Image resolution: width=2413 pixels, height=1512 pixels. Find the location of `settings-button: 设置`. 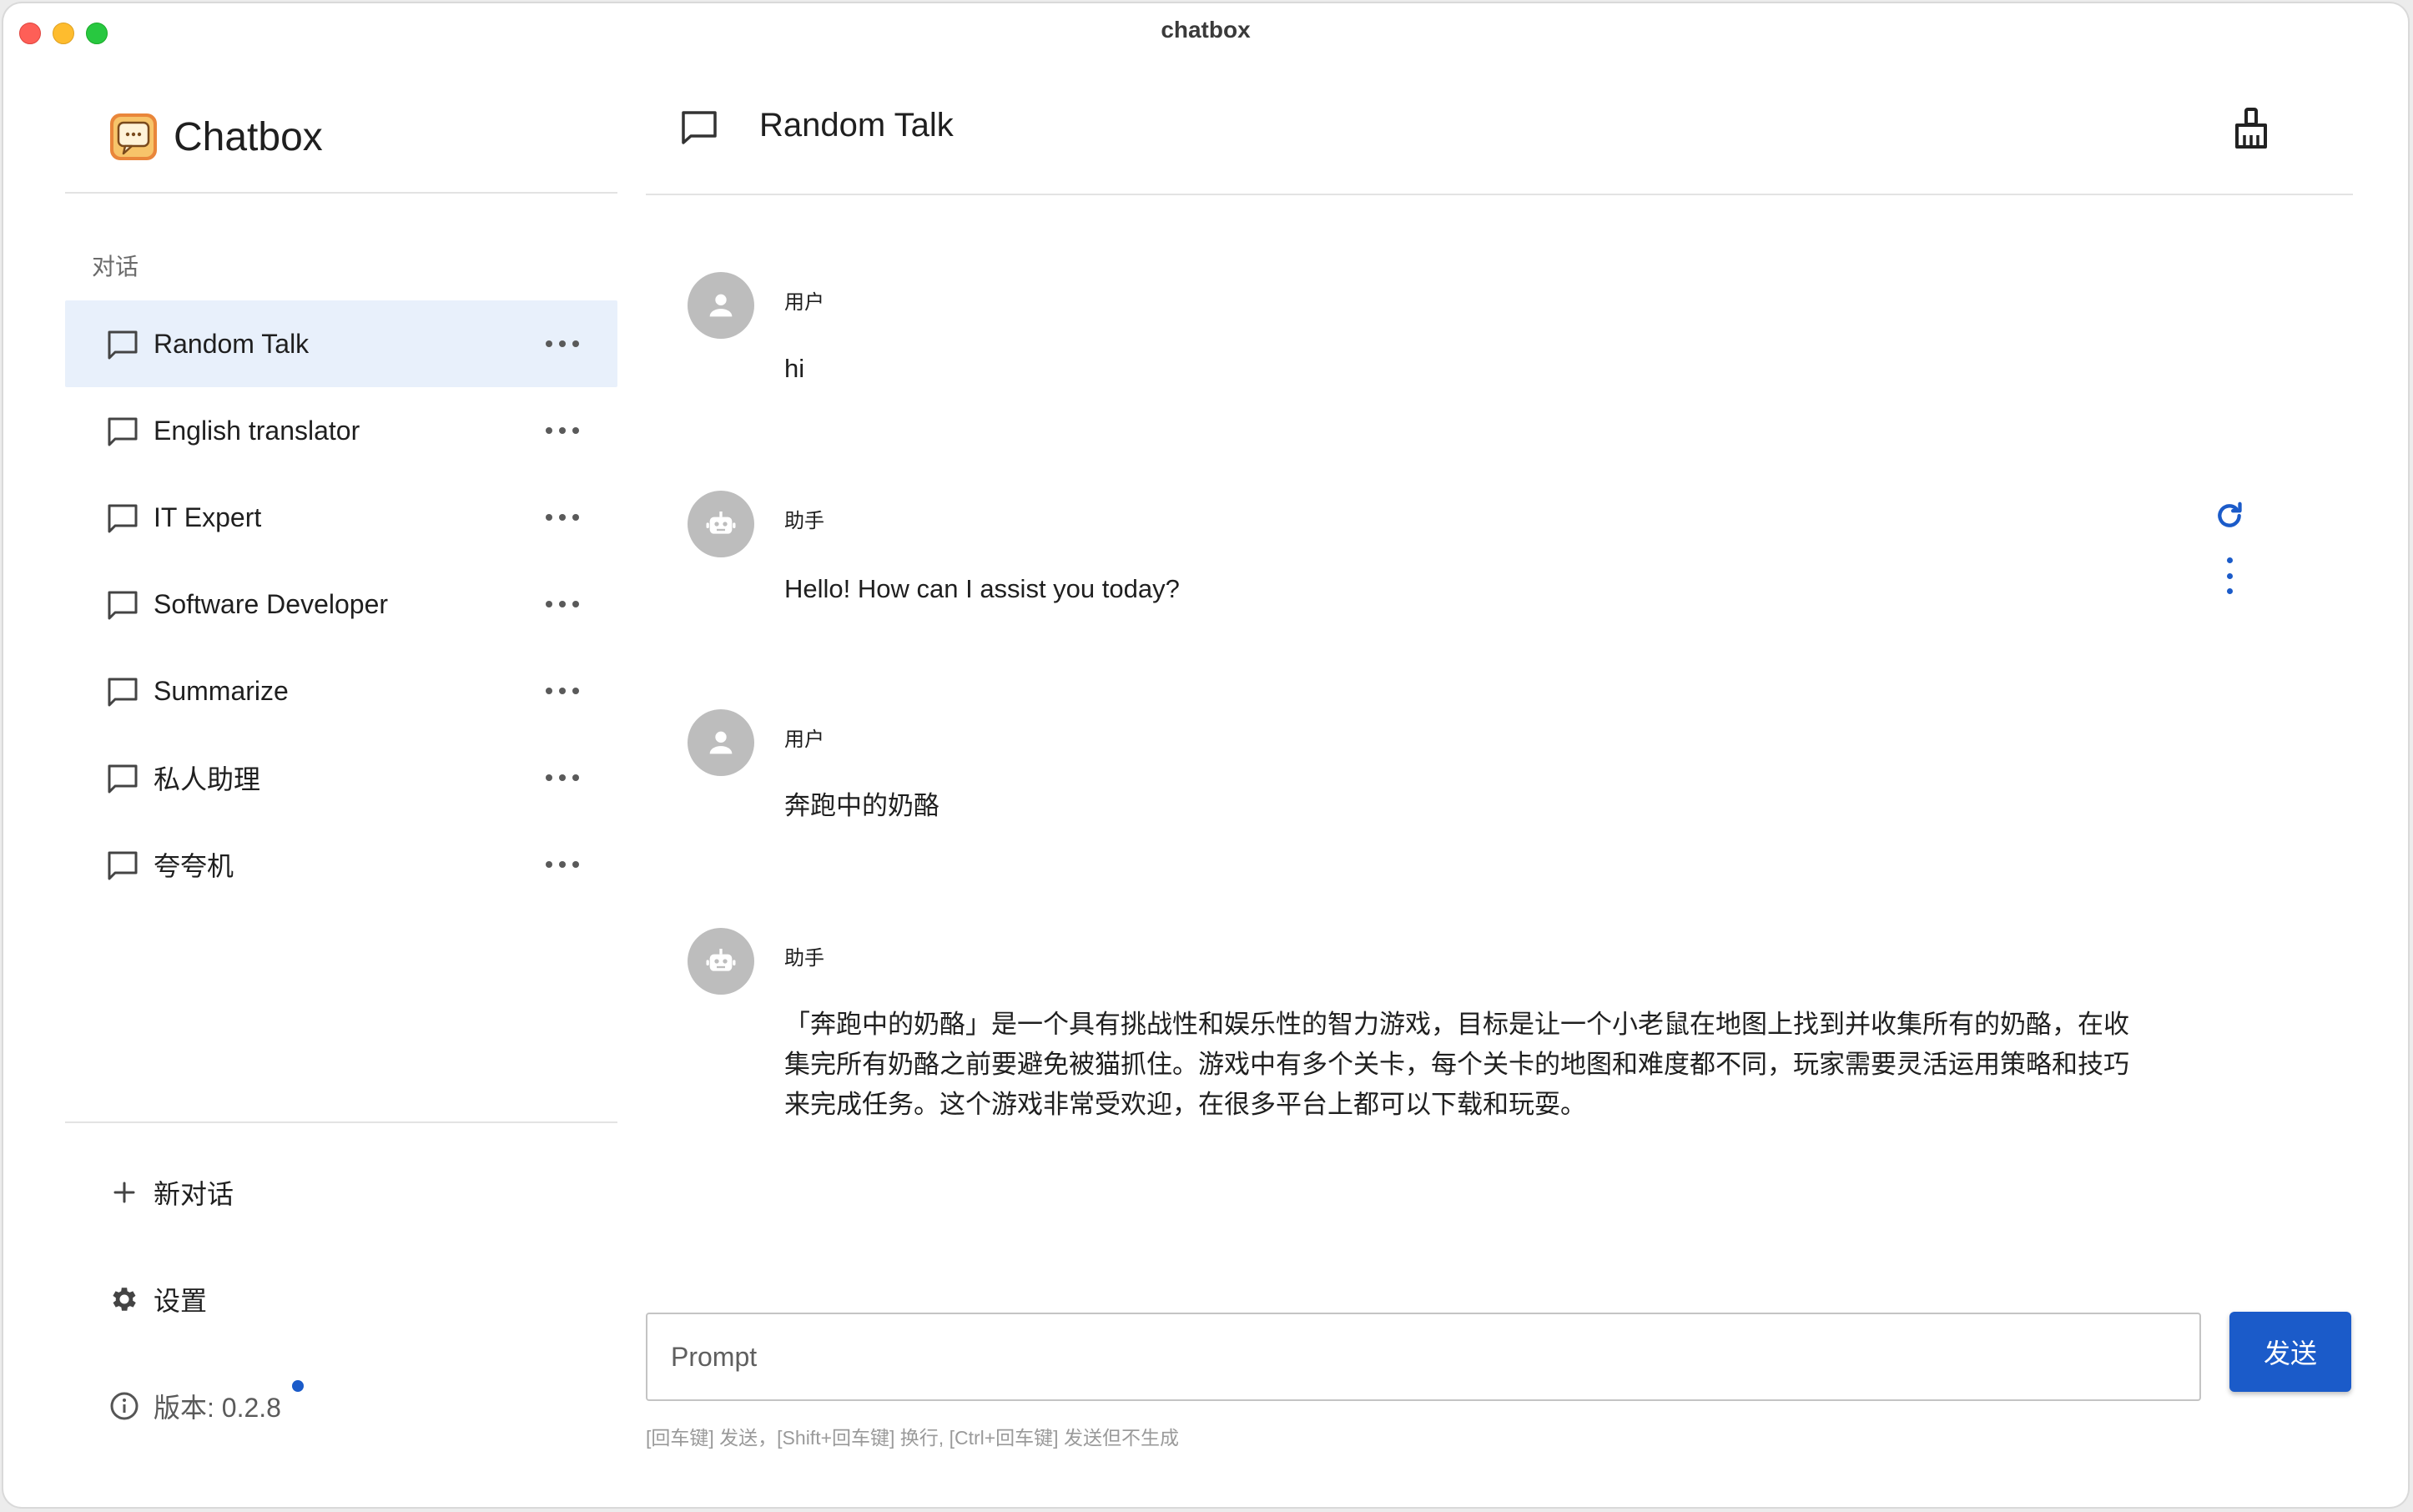

settings-button: 设置 is located at coordinates (157, 1299).